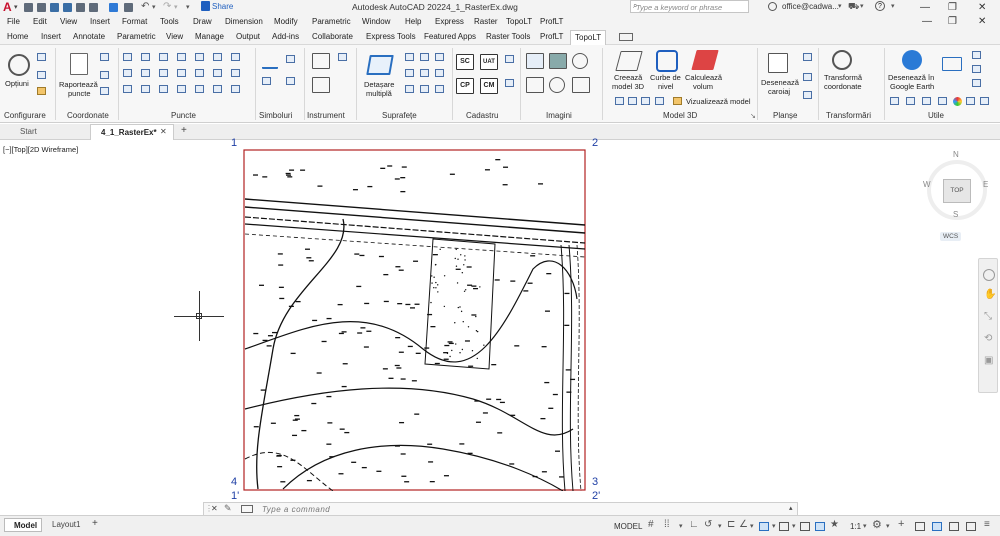 Image resolution: width=1000 pixels, height=536 pixels. What do you see at coordinates (731, 524) in the screenshot?
I see `isodraft-icon: ⊏` at bounding box center [731, 524].